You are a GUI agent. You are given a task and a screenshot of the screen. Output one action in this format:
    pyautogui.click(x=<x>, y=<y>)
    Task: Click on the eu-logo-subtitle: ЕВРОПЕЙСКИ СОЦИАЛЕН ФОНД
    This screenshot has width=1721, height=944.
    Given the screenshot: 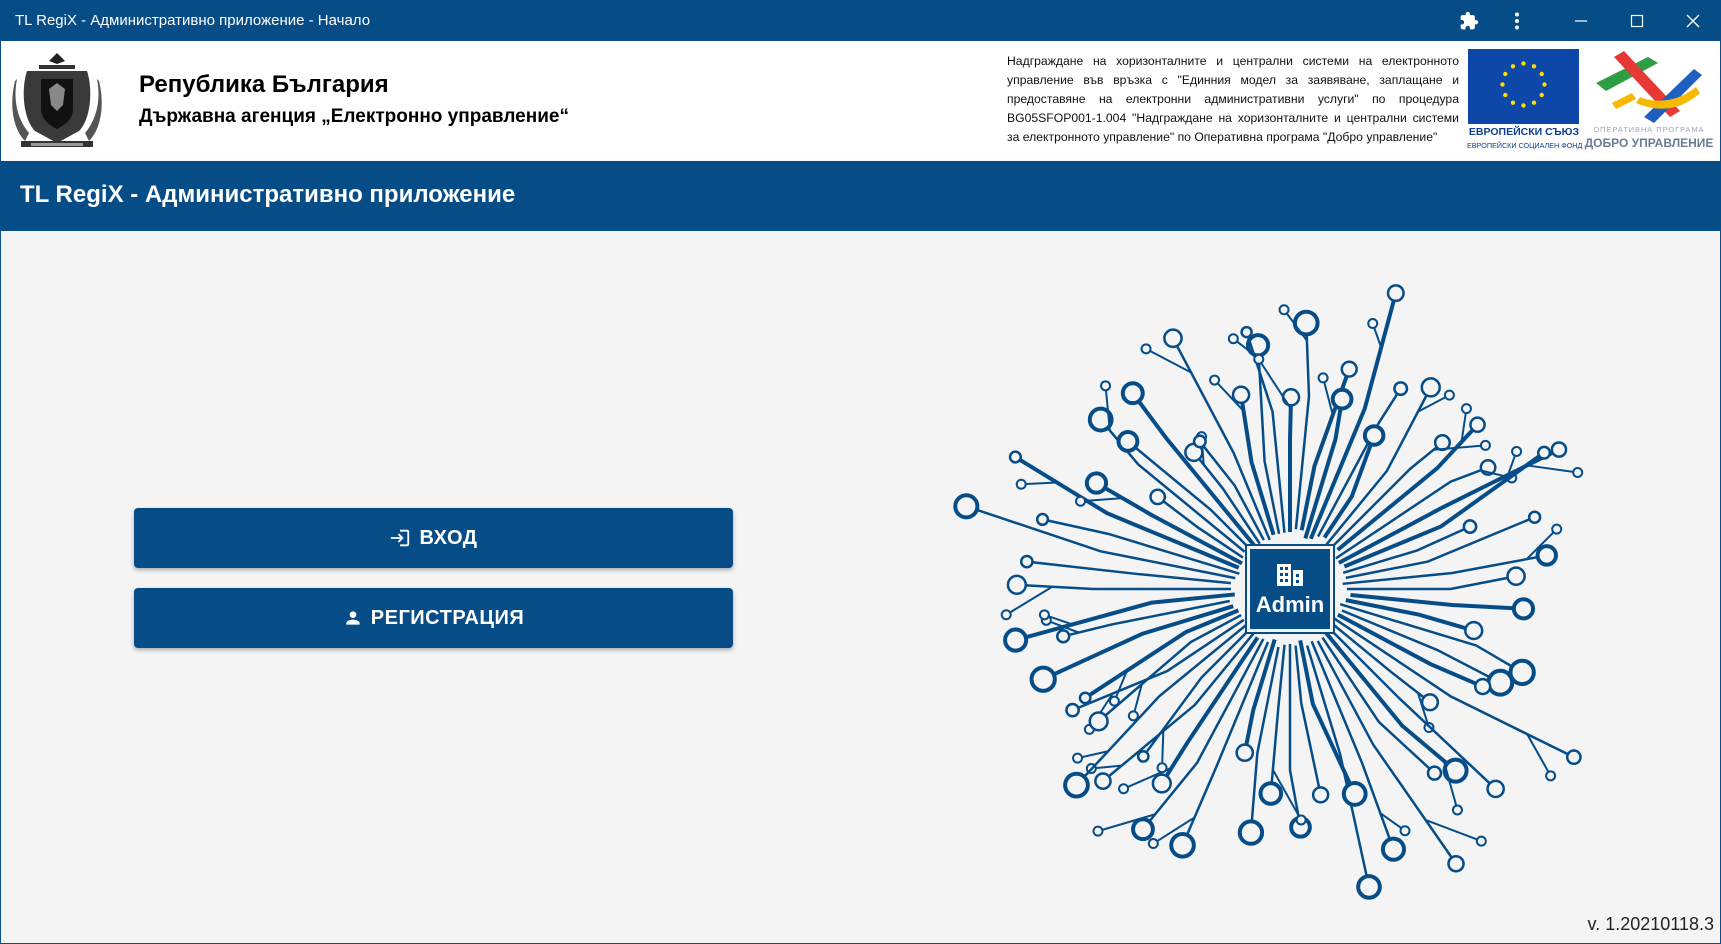 What is the action you would take?
    pyautogui.click(x=1525, y=145)
    